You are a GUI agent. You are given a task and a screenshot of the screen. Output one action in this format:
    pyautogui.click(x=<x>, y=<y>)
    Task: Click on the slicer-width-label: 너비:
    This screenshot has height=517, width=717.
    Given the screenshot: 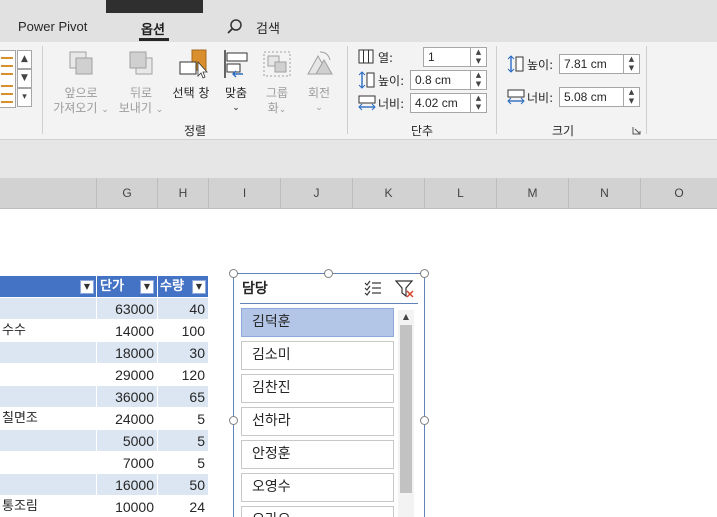 What is the action you would take?
    pyautogui.click(x=540, y=98)
    